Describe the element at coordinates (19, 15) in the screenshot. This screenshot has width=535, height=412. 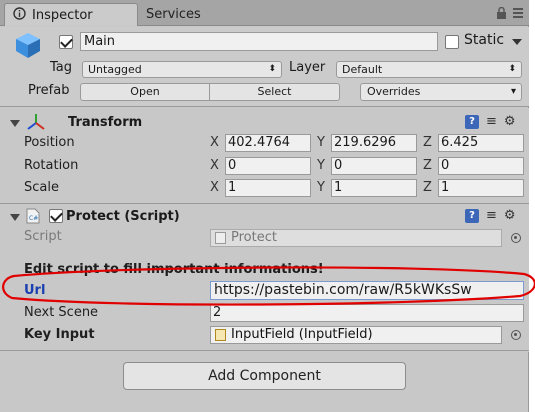
I see `info-icon` at that location.